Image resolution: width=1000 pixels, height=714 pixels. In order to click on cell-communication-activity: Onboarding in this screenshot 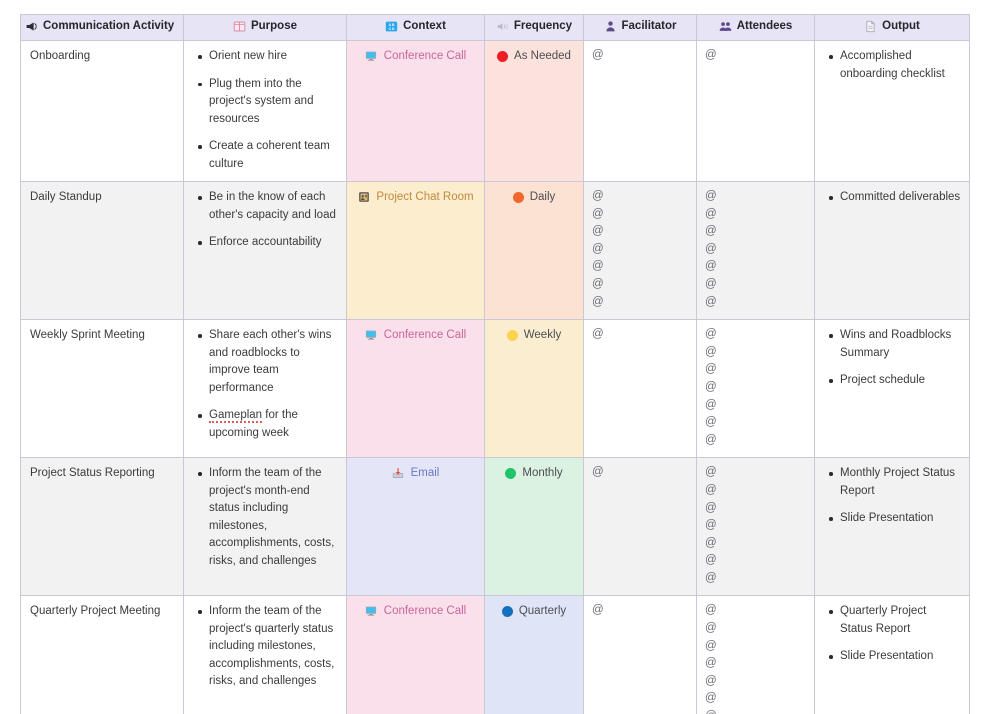, I will do `click(102, 111)`.